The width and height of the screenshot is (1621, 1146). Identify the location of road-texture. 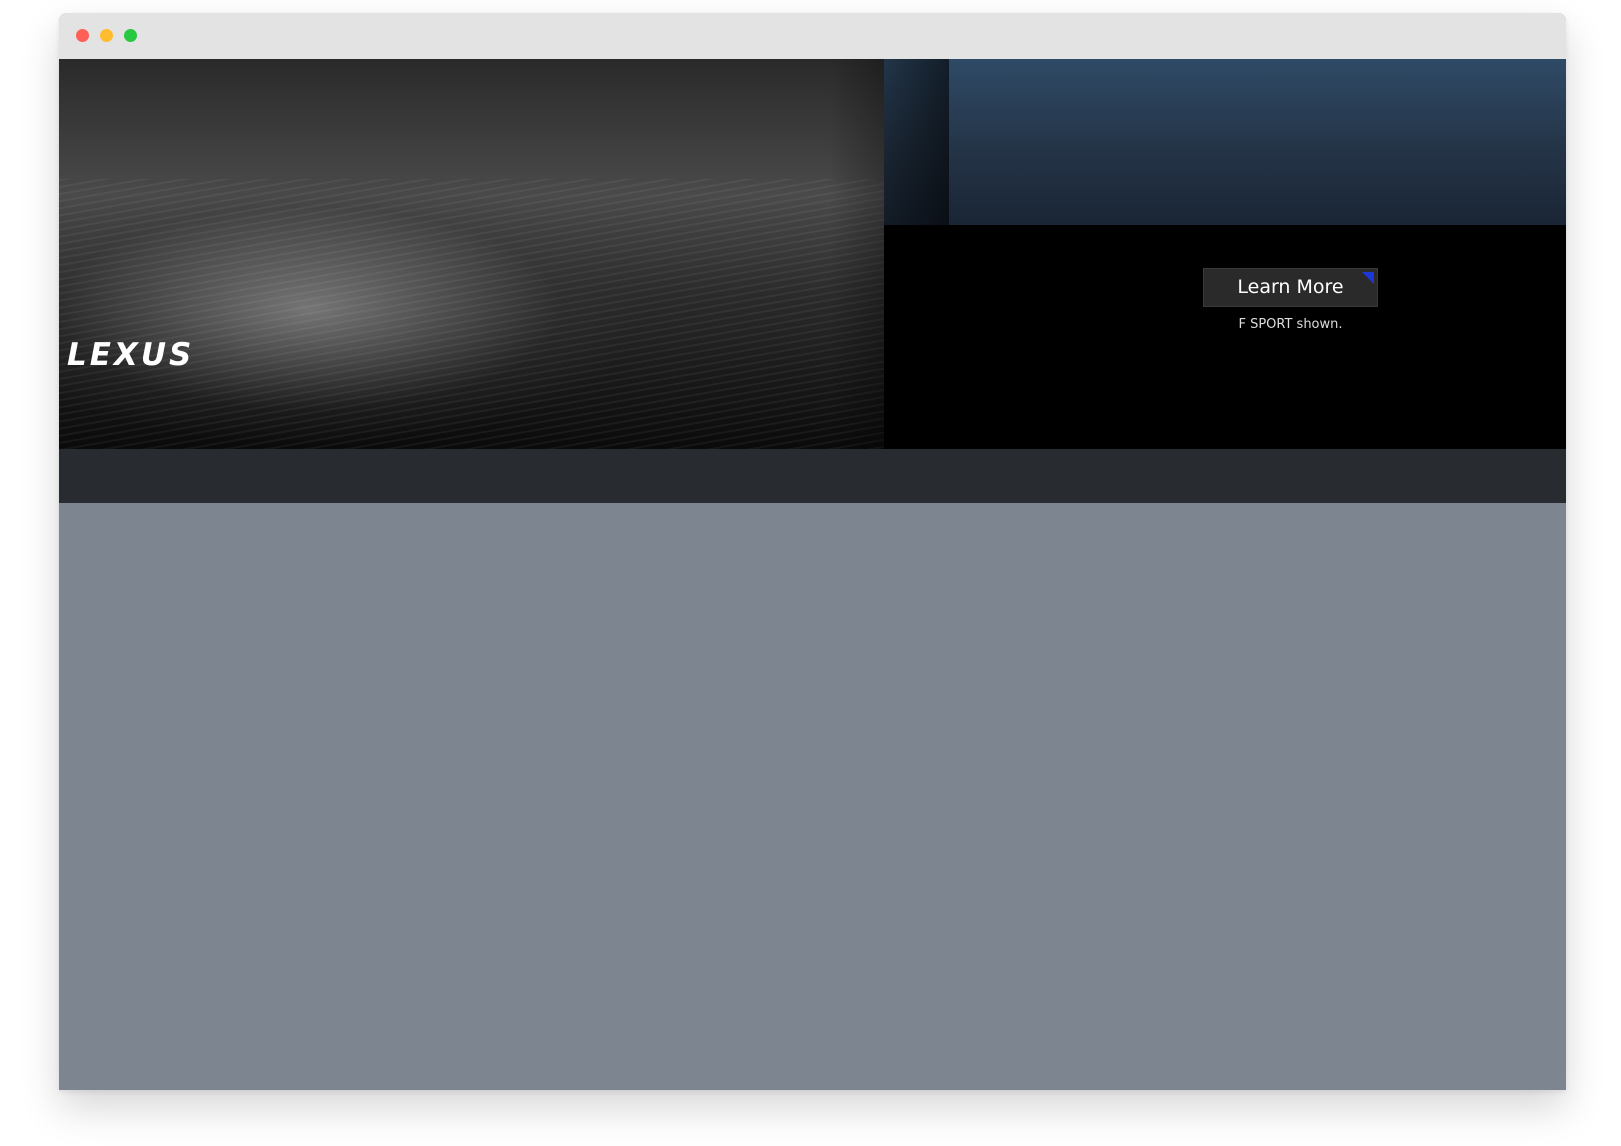
(471, 314).